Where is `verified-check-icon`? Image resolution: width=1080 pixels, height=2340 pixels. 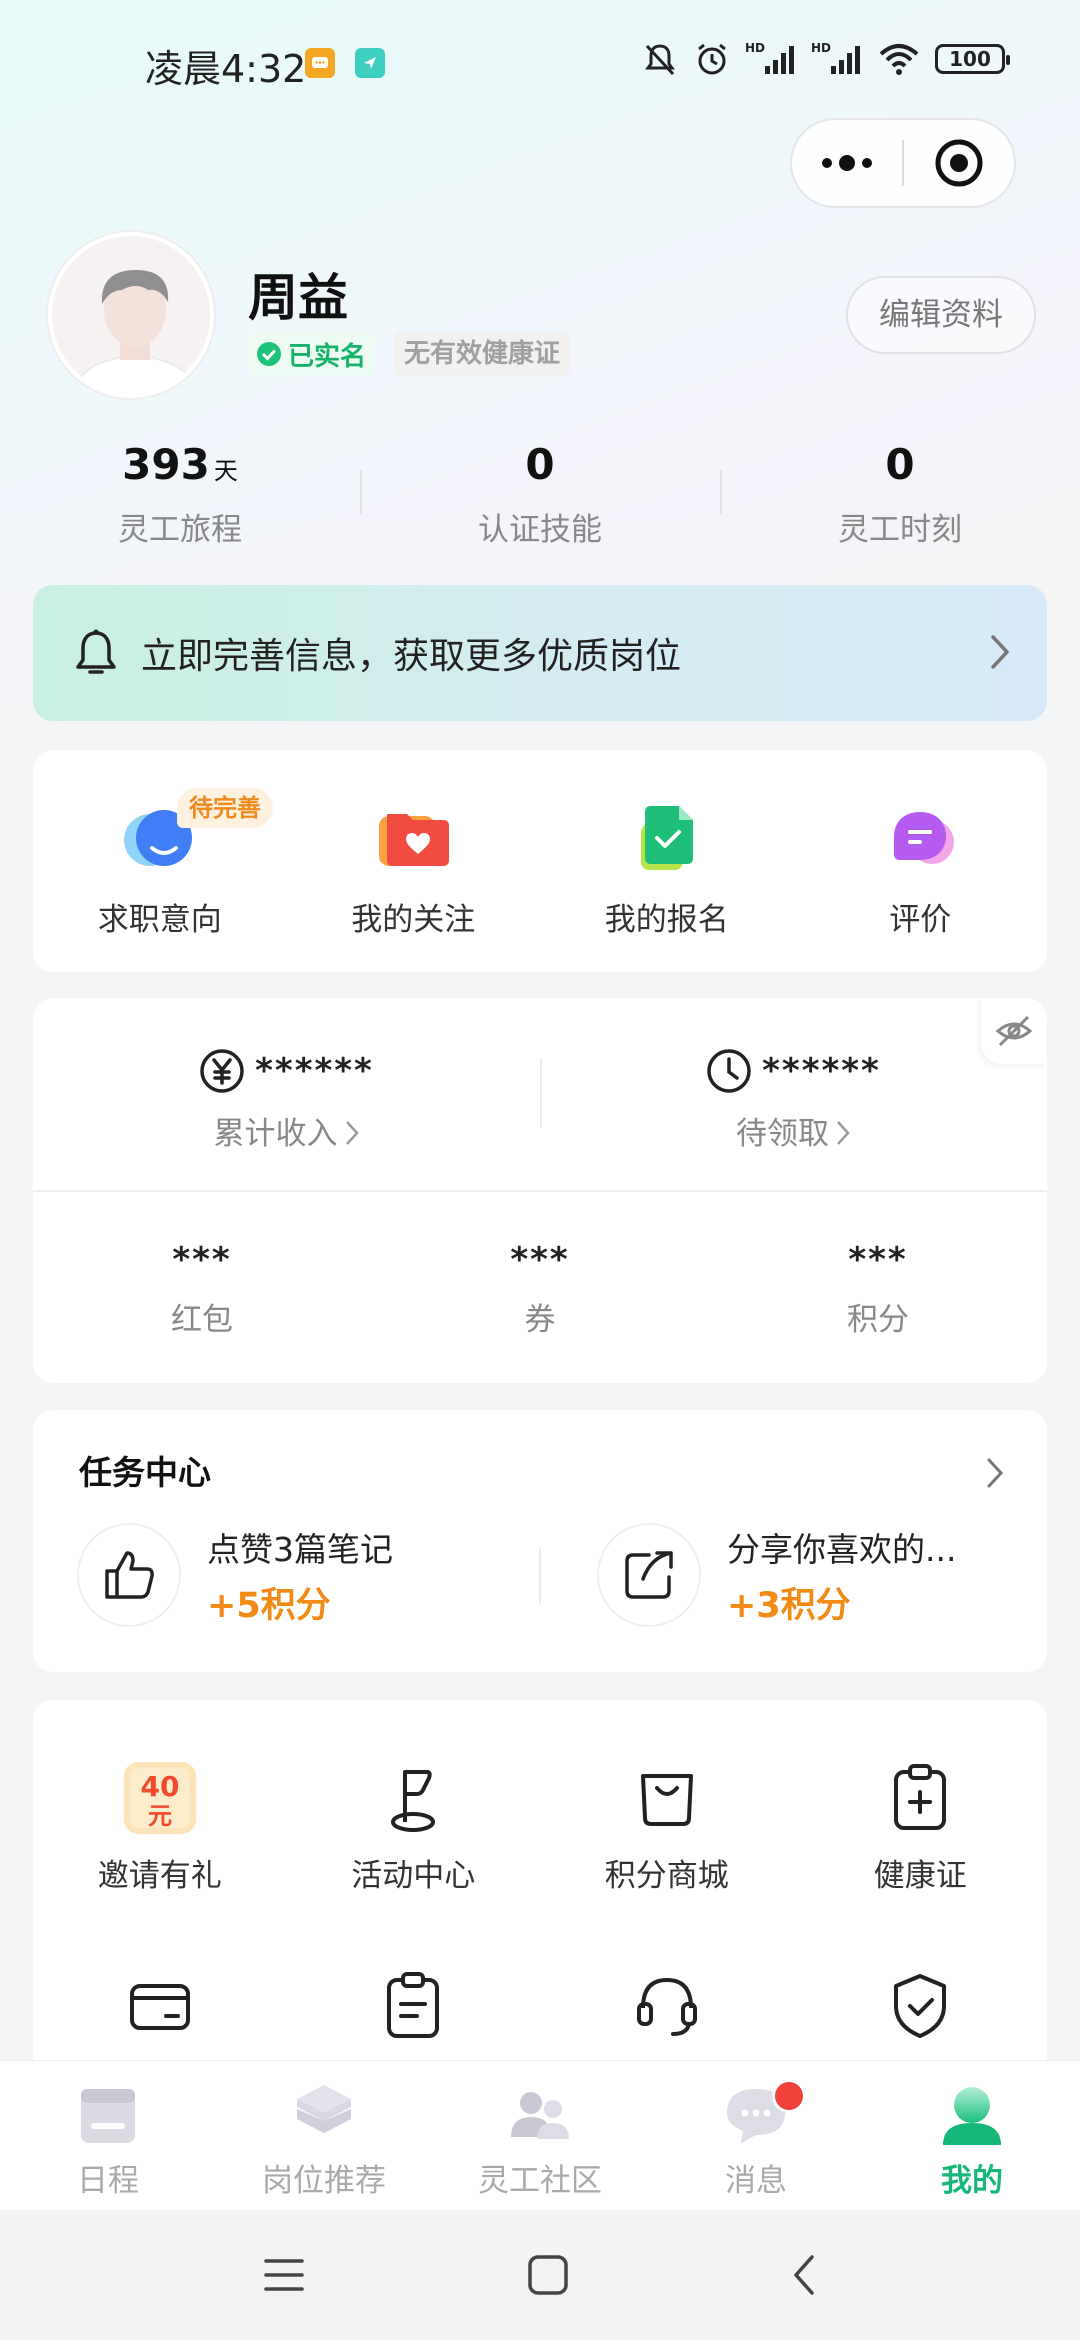
verified-check-icon is located at coordinates (269, 354).